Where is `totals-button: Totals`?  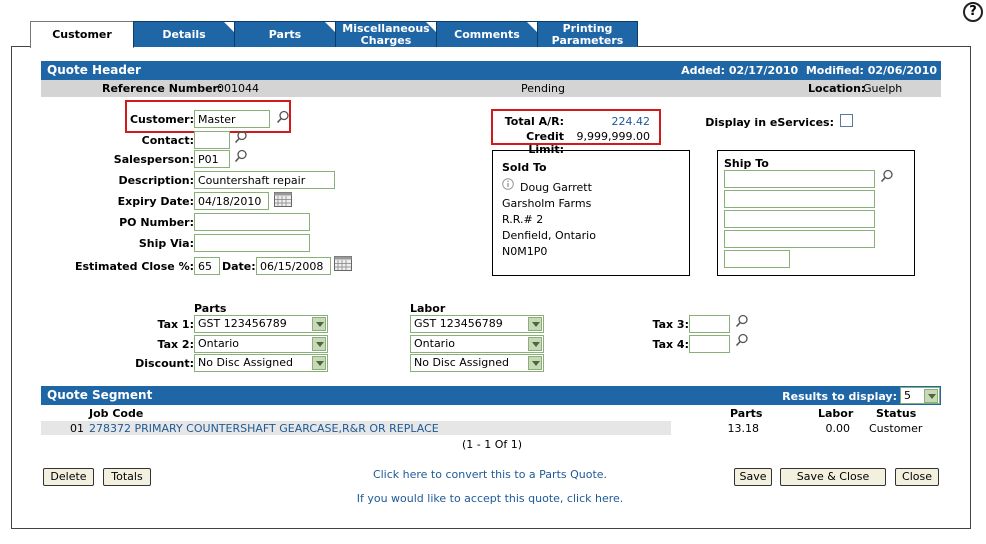 totals-button: Totals is located at coordinates (127, 477).